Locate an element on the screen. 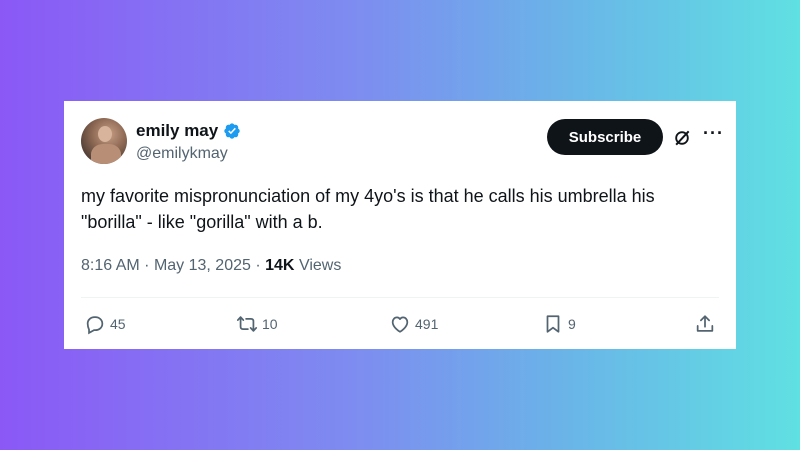 The height and width of the screenshot is (450, 800). bookmark-button: 9 is located at coordinates (559, 324).